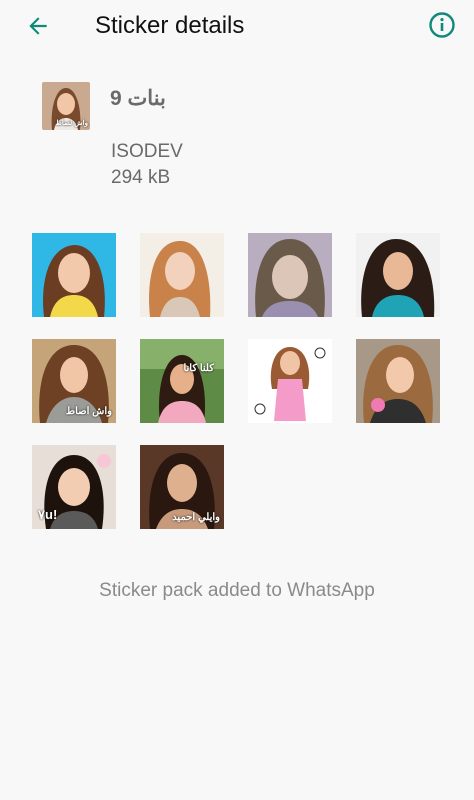 Image resolution: width=474 pixels, height=800 pixels. Describe the element at coordinates (66, 106) in the screenshot. I see `pack-tray-icon: واش لصاط` at that location.